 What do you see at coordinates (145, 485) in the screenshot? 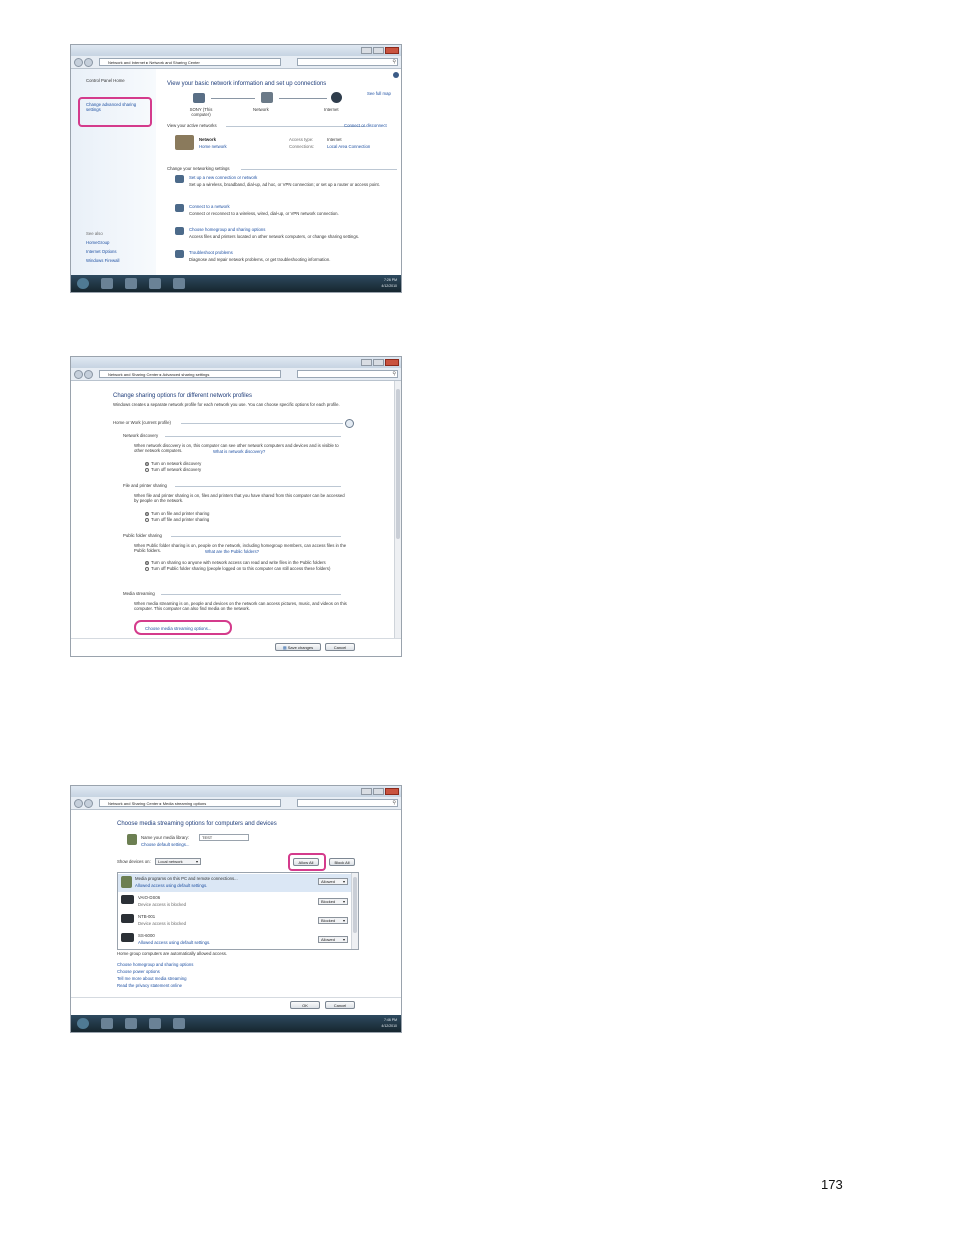
I see `section-title-file-printer: File and printer sharing` at bounding box center [145, 485].